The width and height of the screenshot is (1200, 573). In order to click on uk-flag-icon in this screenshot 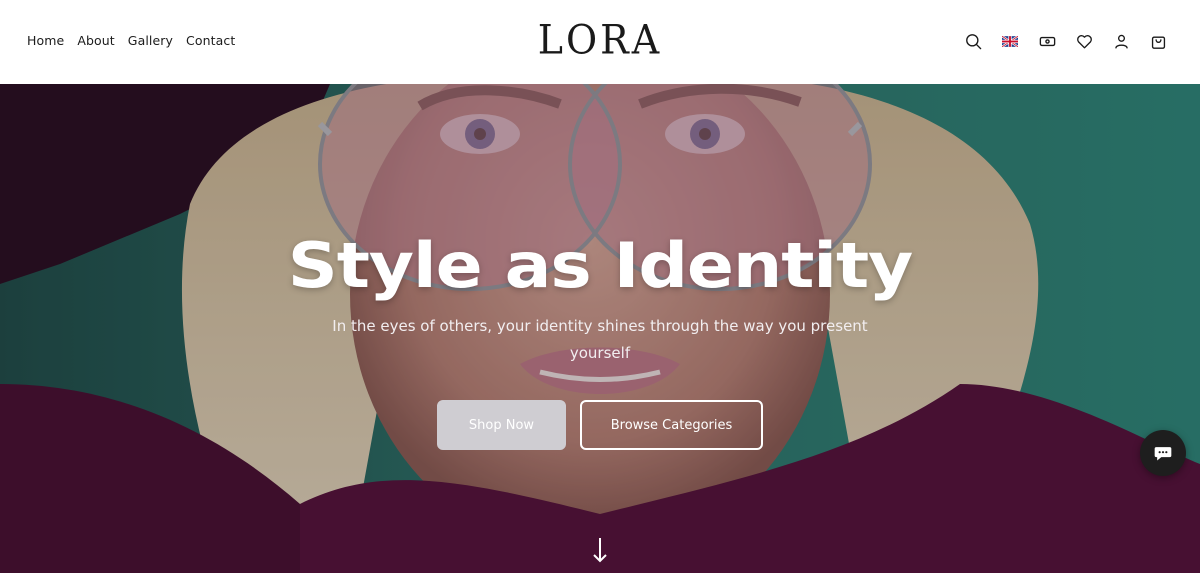, I will do `click(1010, 41)`.